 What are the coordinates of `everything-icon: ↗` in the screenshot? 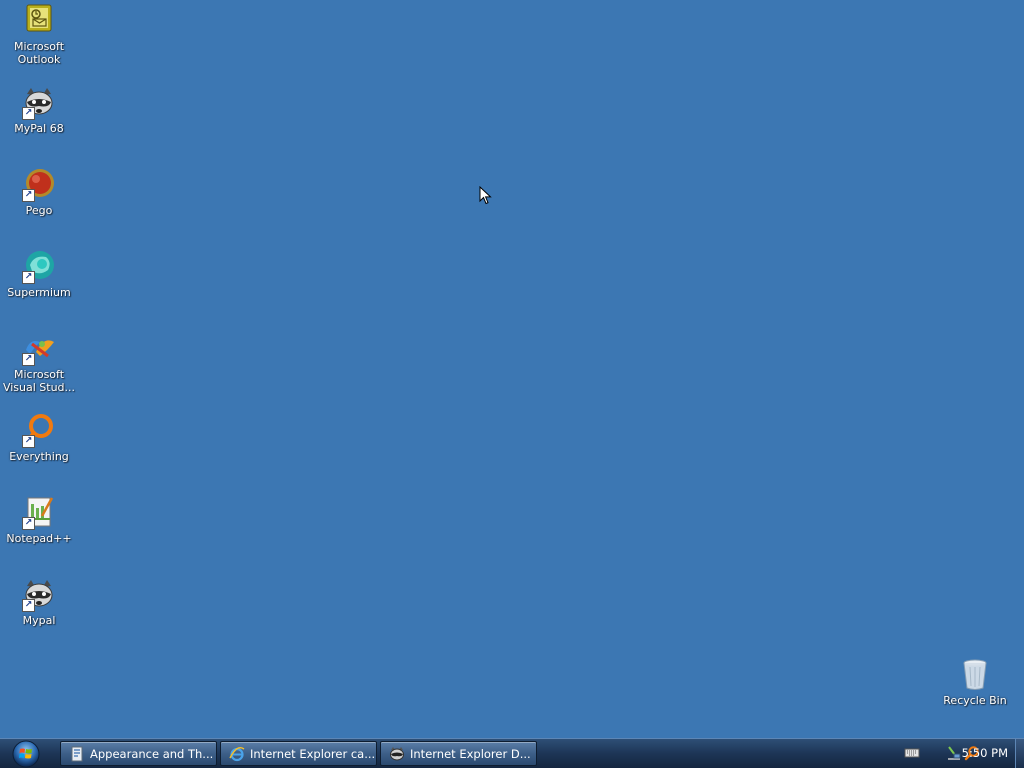 It's located at (39, 431).